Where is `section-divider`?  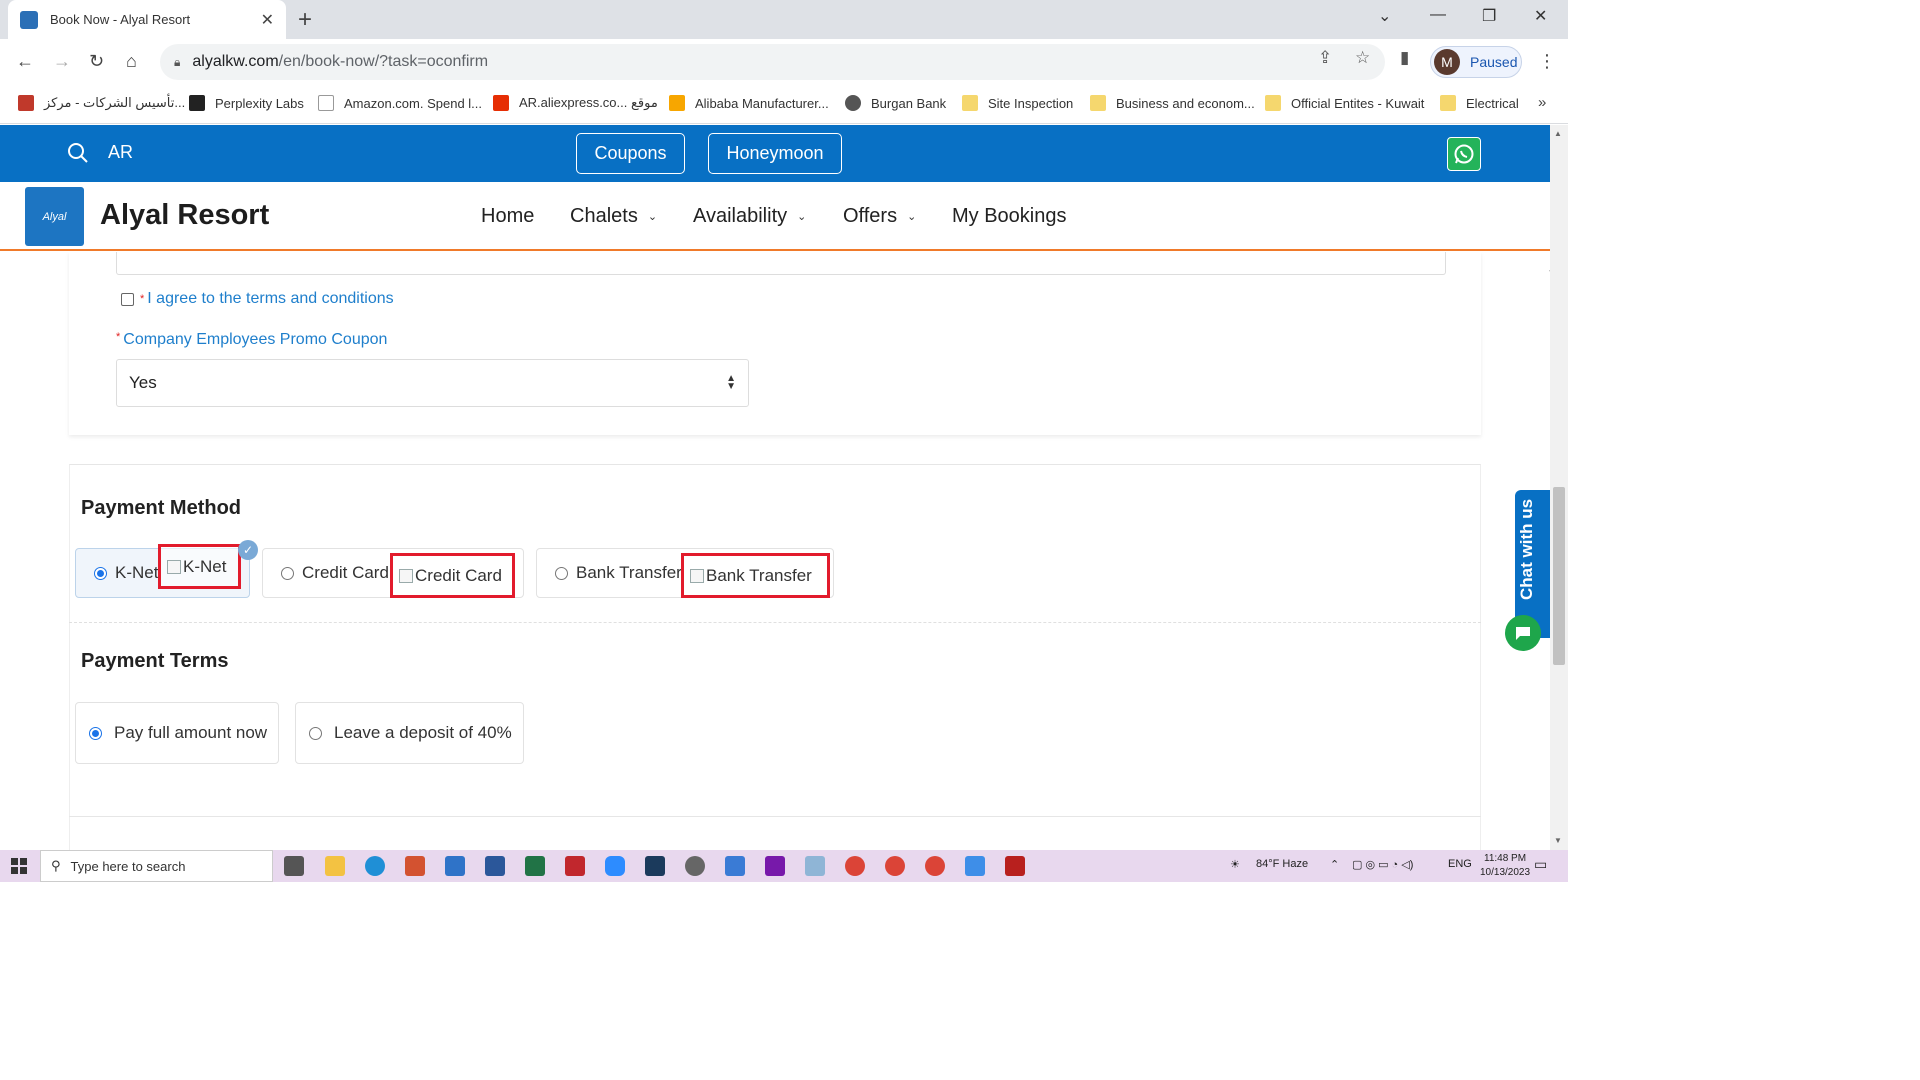 section-divider is located at coordinates (775, 816).